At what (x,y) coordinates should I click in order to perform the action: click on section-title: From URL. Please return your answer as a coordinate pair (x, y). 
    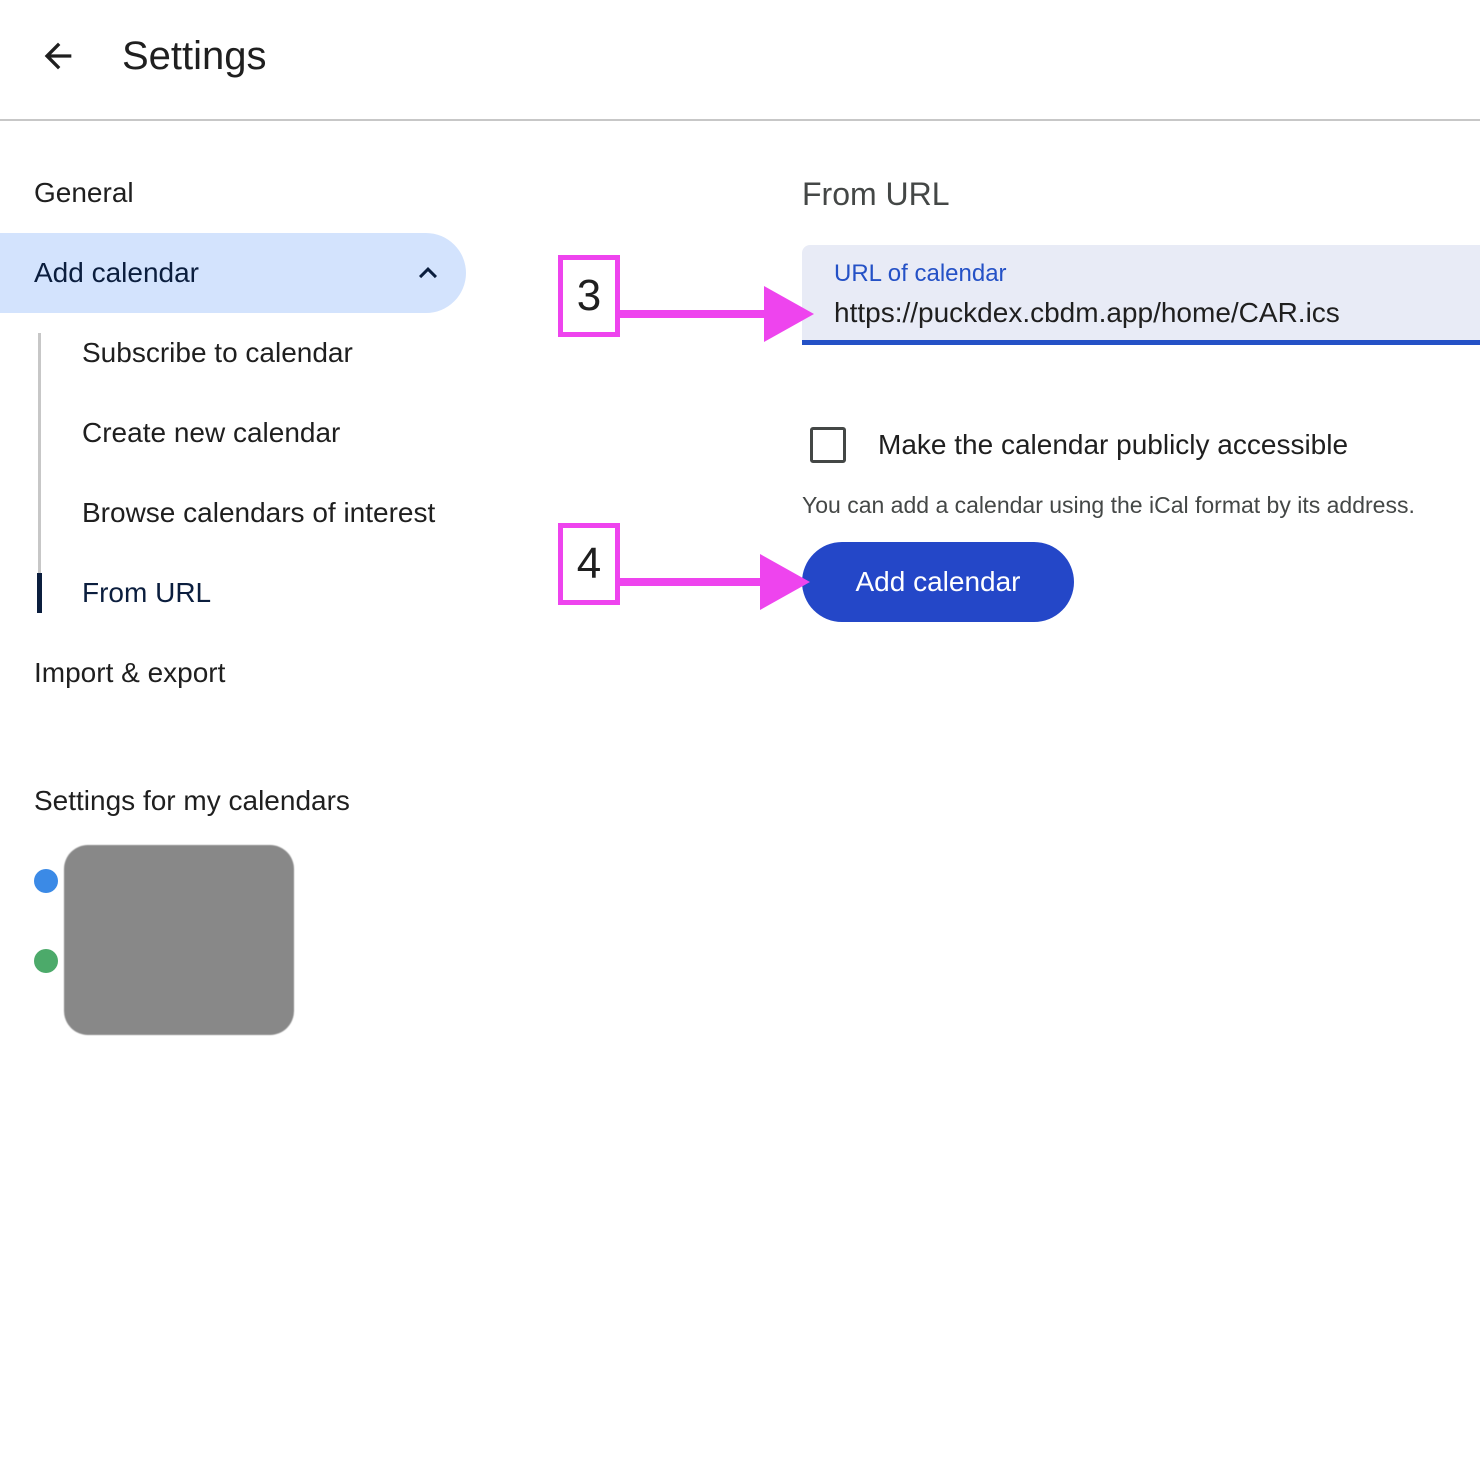
    Looking at the image, I should click on (876, 194).